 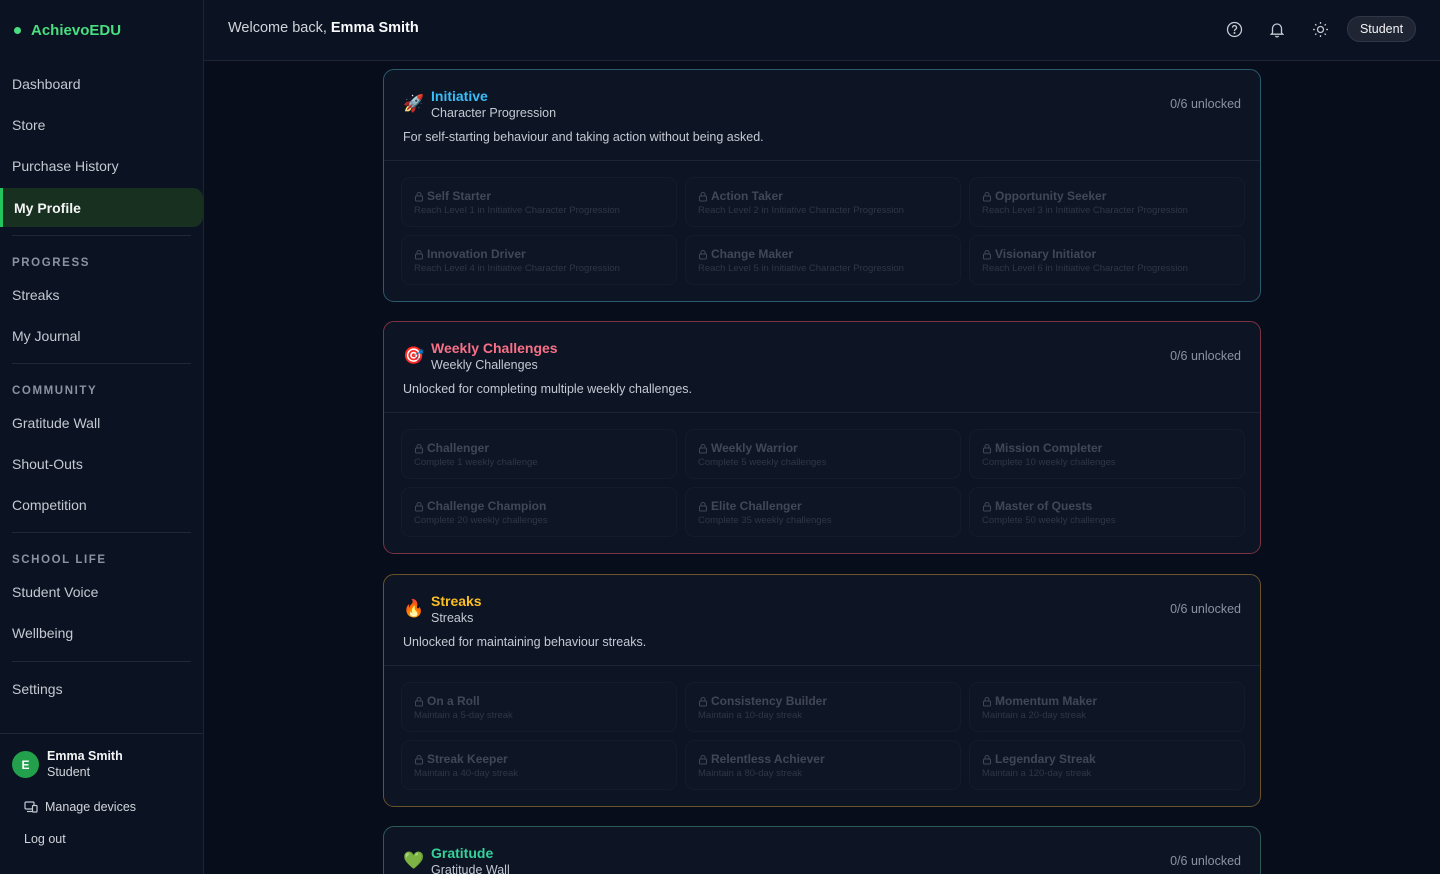 What do you see at coordinates (452, 618) in the screenshot?
I see `category-subtitle: Streaks` at bounding box center [452, 618].